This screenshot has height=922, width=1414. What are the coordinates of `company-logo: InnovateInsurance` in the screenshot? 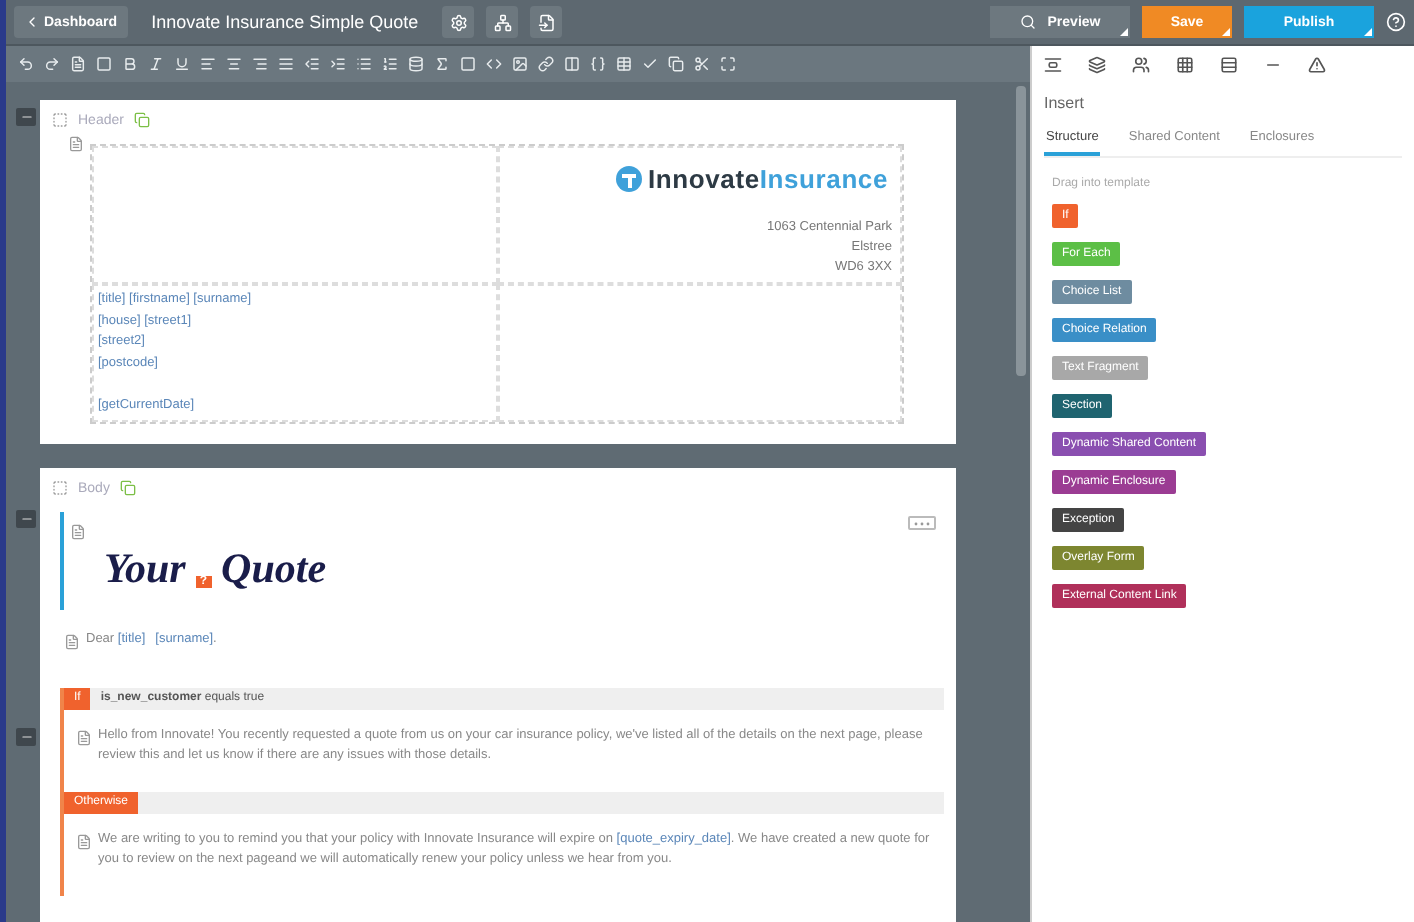 It's located at (752, 179).